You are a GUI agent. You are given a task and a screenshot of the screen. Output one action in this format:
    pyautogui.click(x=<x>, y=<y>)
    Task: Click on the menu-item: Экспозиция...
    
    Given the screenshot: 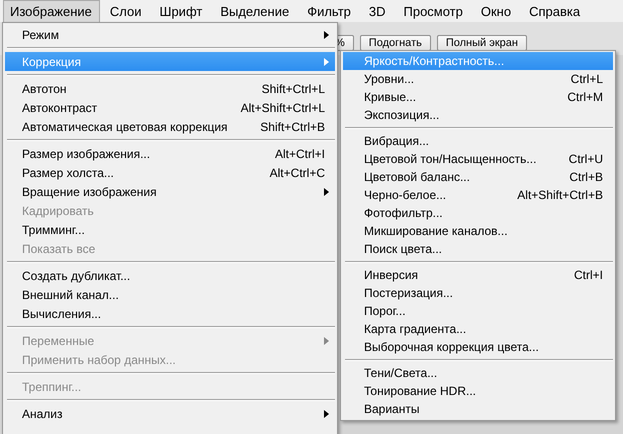 What is the action you would take?
    pyautogui.click(x=478, y=115)
    